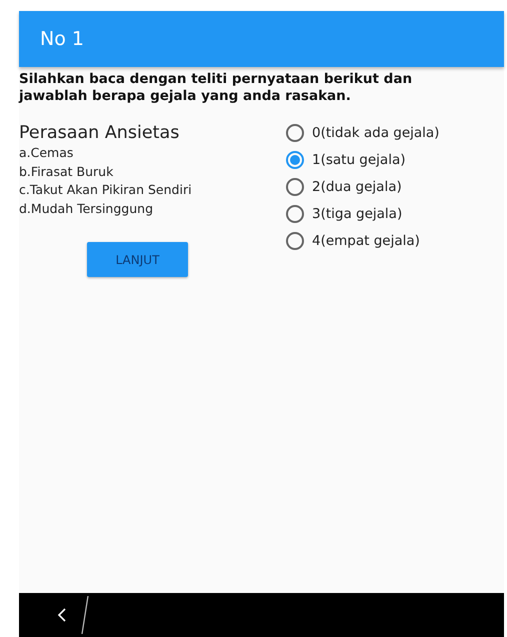 The height and width of the screenshot is (637, 507). I want to click on app-bar-title: No 1, so click(62, 39).